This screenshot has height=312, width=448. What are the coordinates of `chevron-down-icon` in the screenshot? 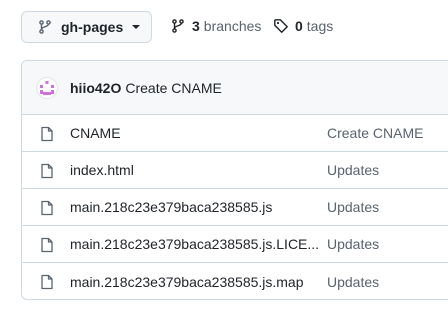 It's located at (136, 27).